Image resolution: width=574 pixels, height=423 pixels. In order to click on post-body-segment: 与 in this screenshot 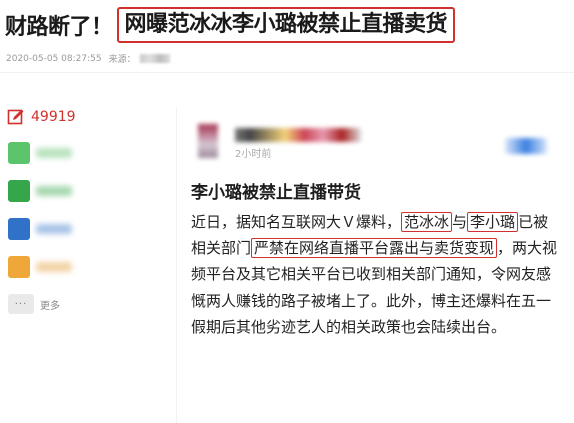, I will do `click(460, 222)`.